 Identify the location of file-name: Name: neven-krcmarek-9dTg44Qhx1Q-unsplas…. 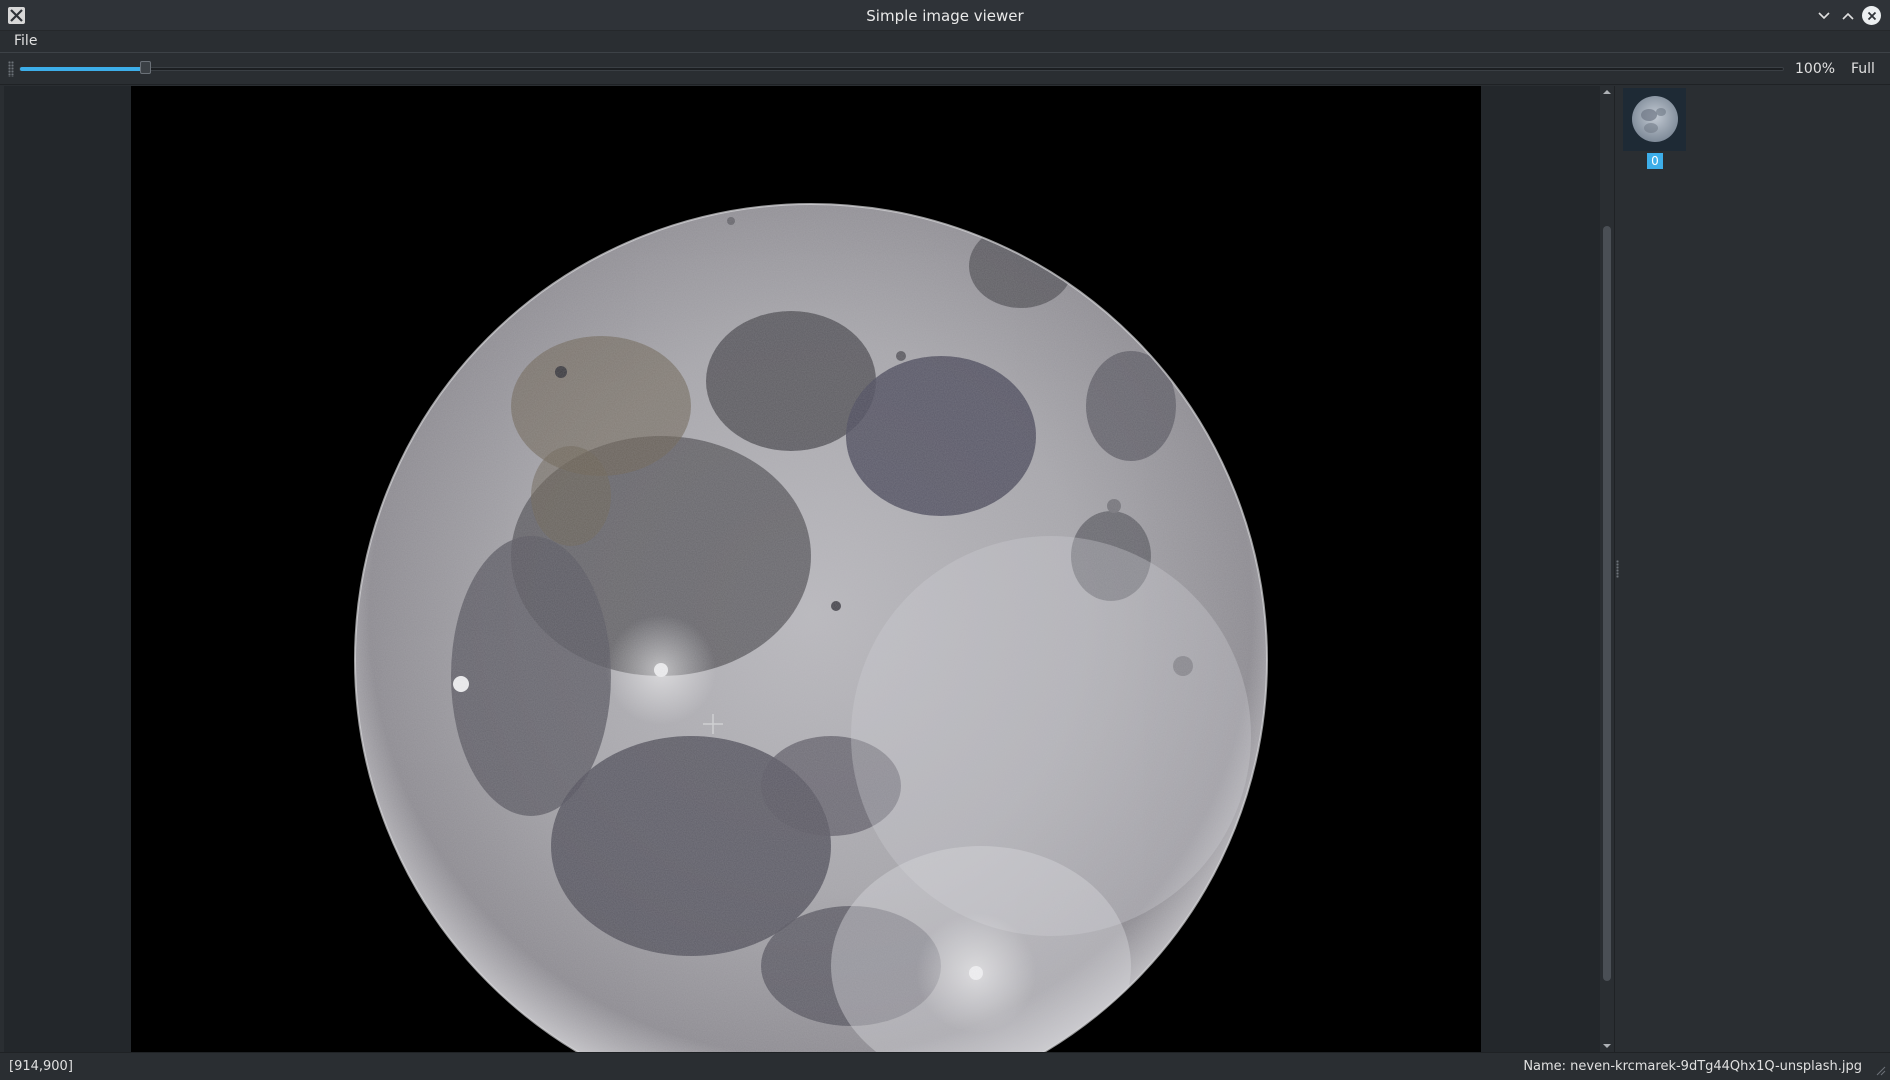
(1692, 1066).